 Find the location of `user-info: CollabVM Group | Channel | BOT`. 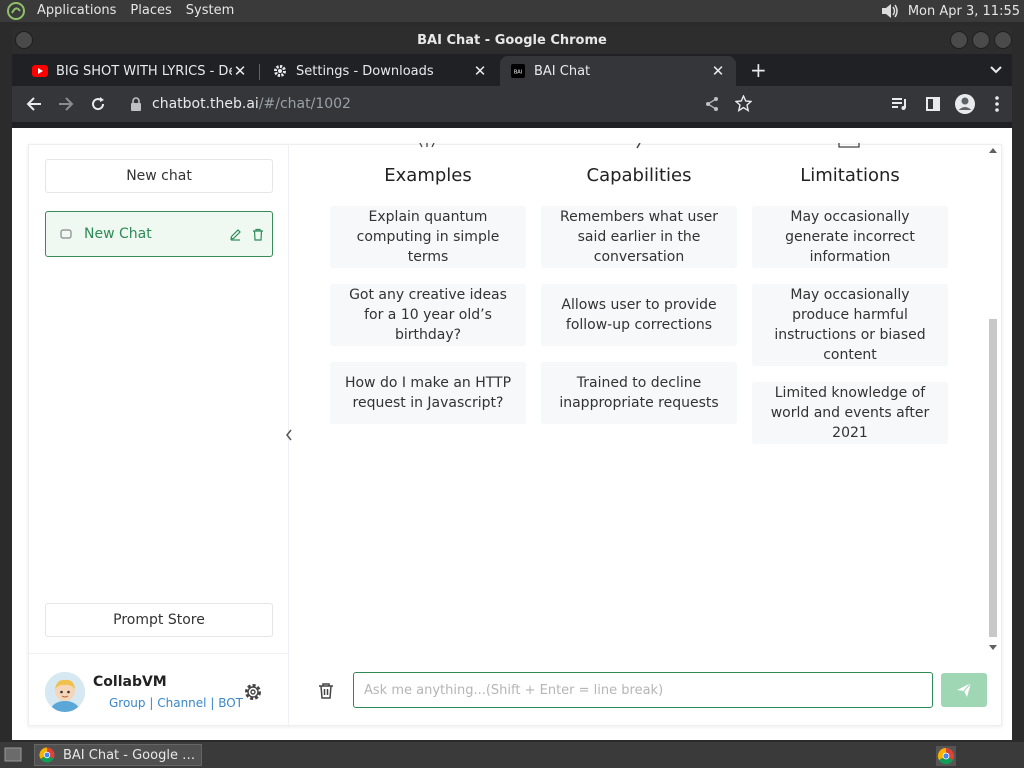

user-info: CollabVM Group | Channel | BOT is located at coordinates (159, 690).